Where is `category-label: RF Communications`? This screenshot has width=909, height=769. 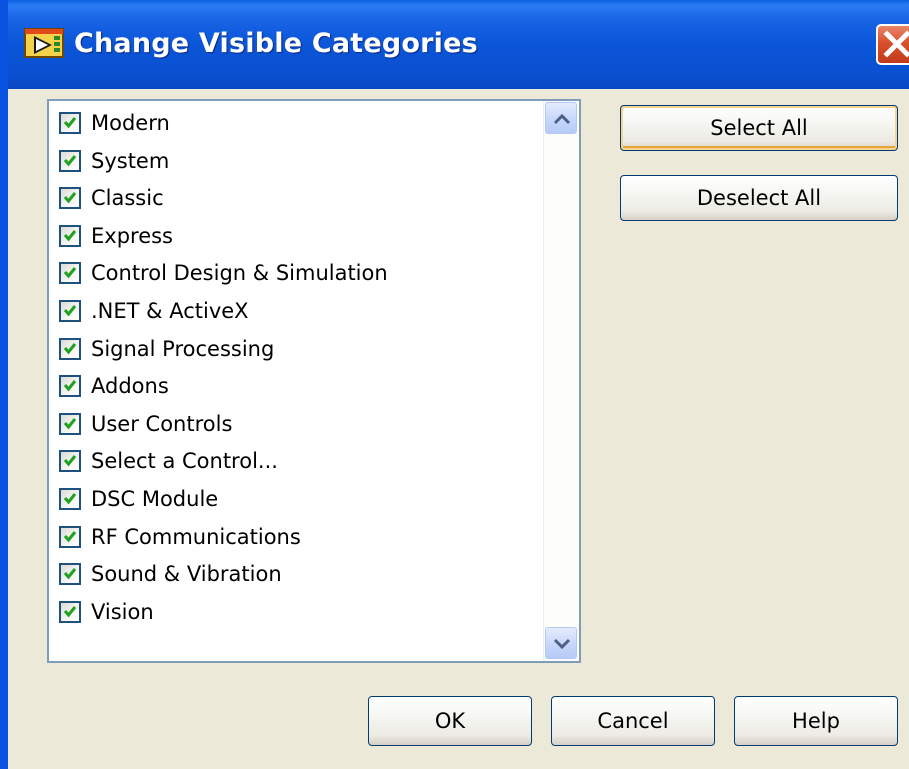 category-label: RF Communications is located at coordinates (196, 536).